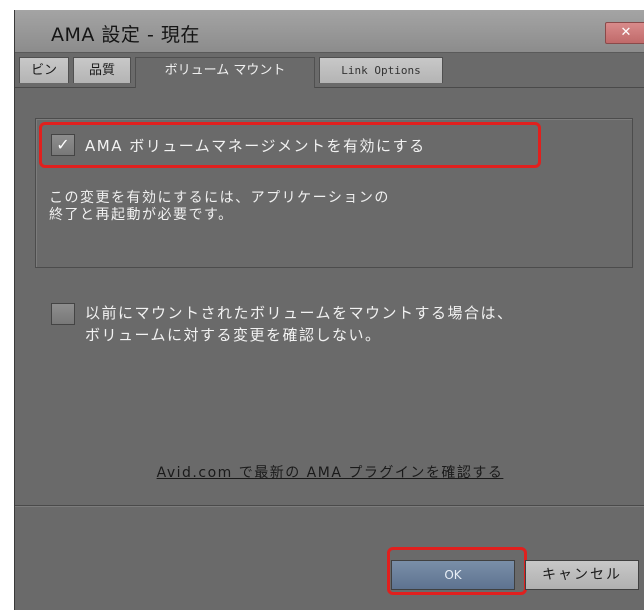 The width and height of the screenshot is (644, 610). I want to click on close-button: ✕, so click(624, 33).